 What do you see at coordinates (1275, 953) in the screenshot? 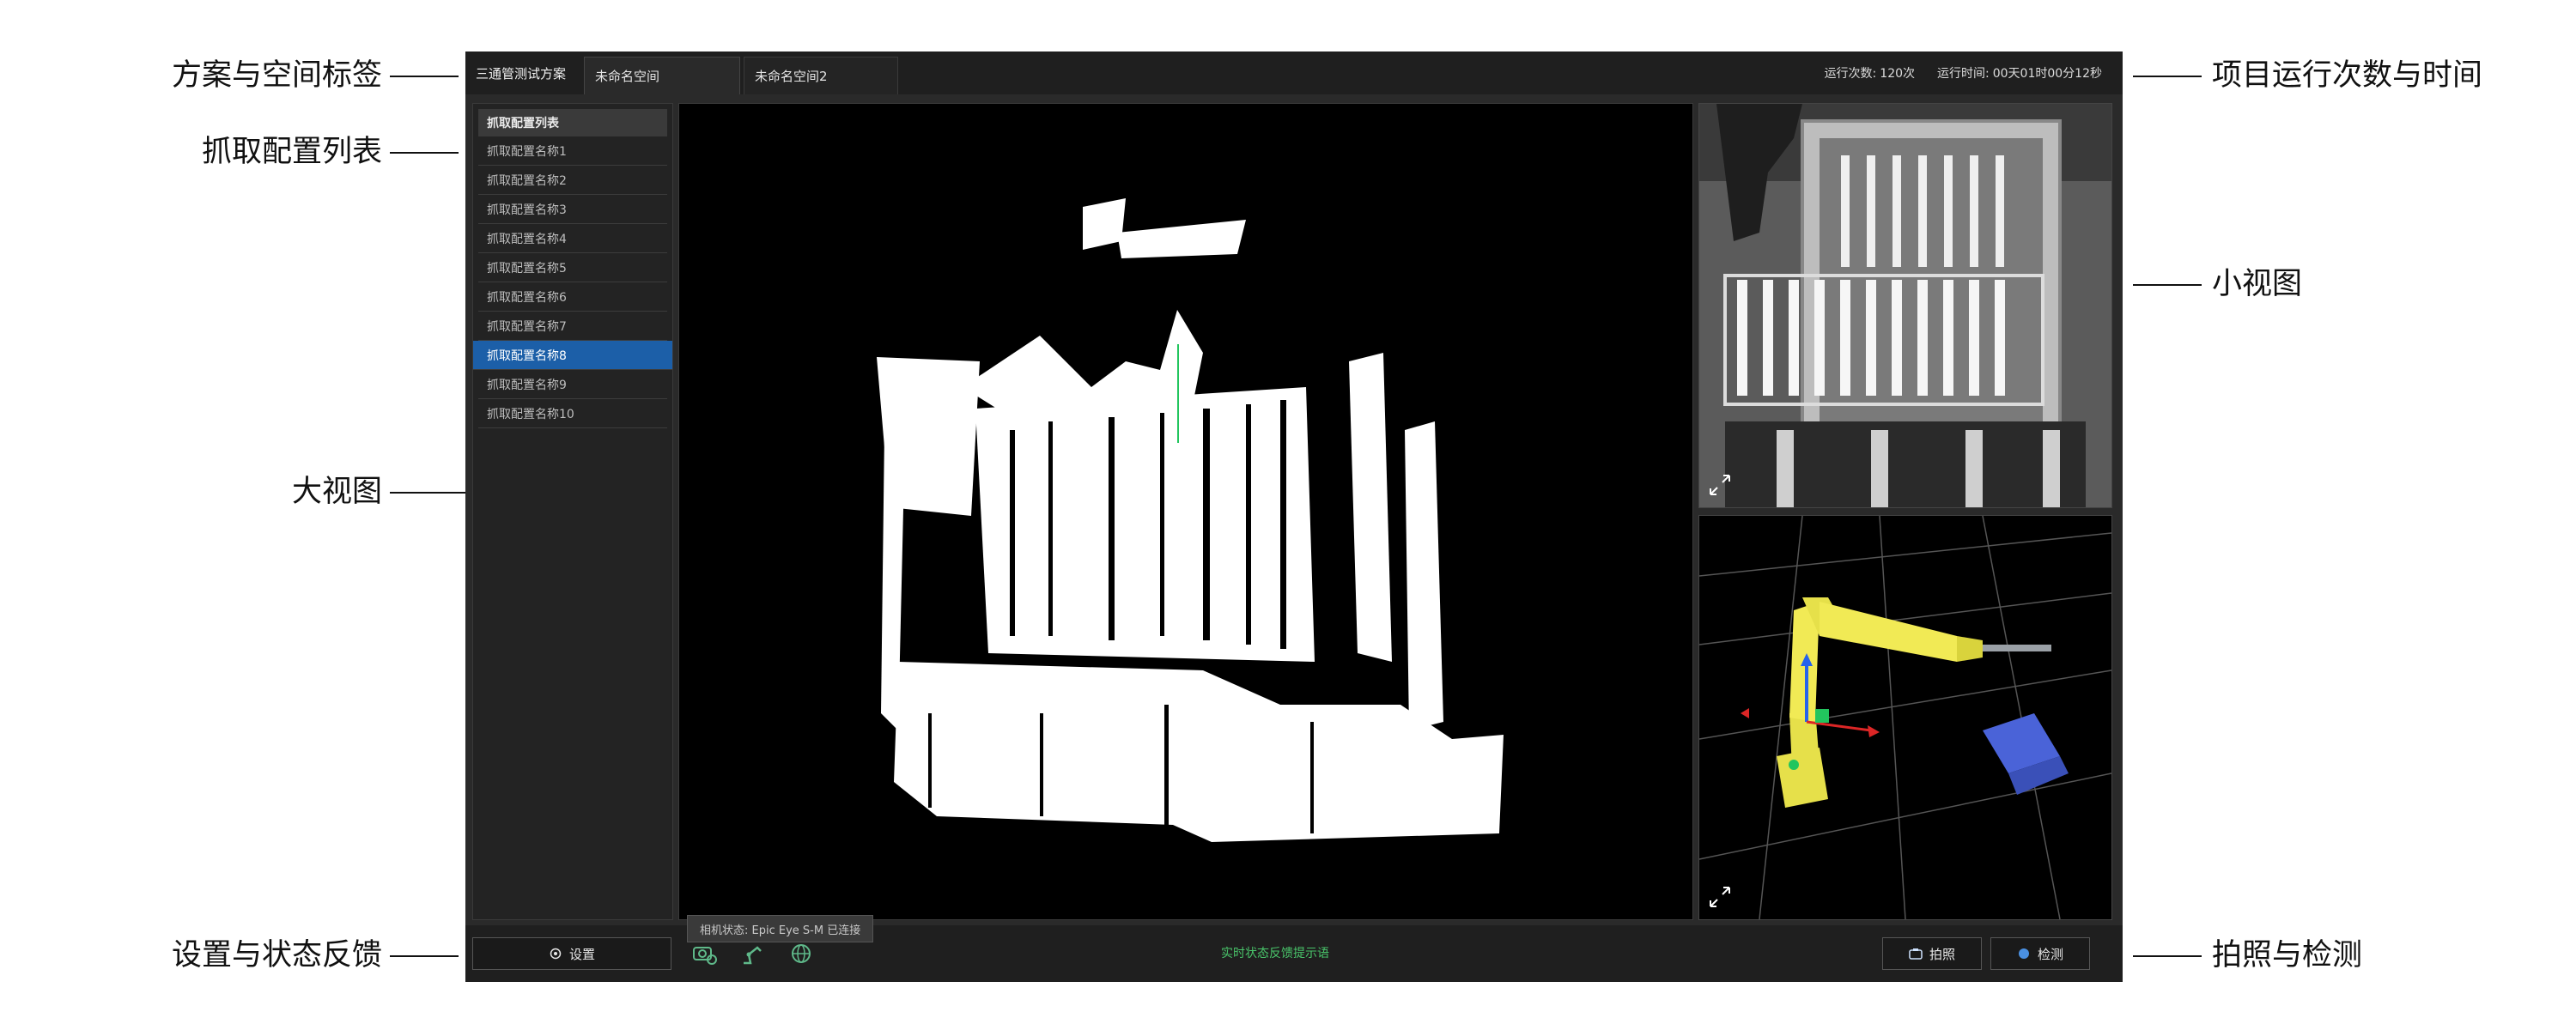
I see `status-feedback-text: 实时状态反馈提示语` at bounding box center [1275, 953].